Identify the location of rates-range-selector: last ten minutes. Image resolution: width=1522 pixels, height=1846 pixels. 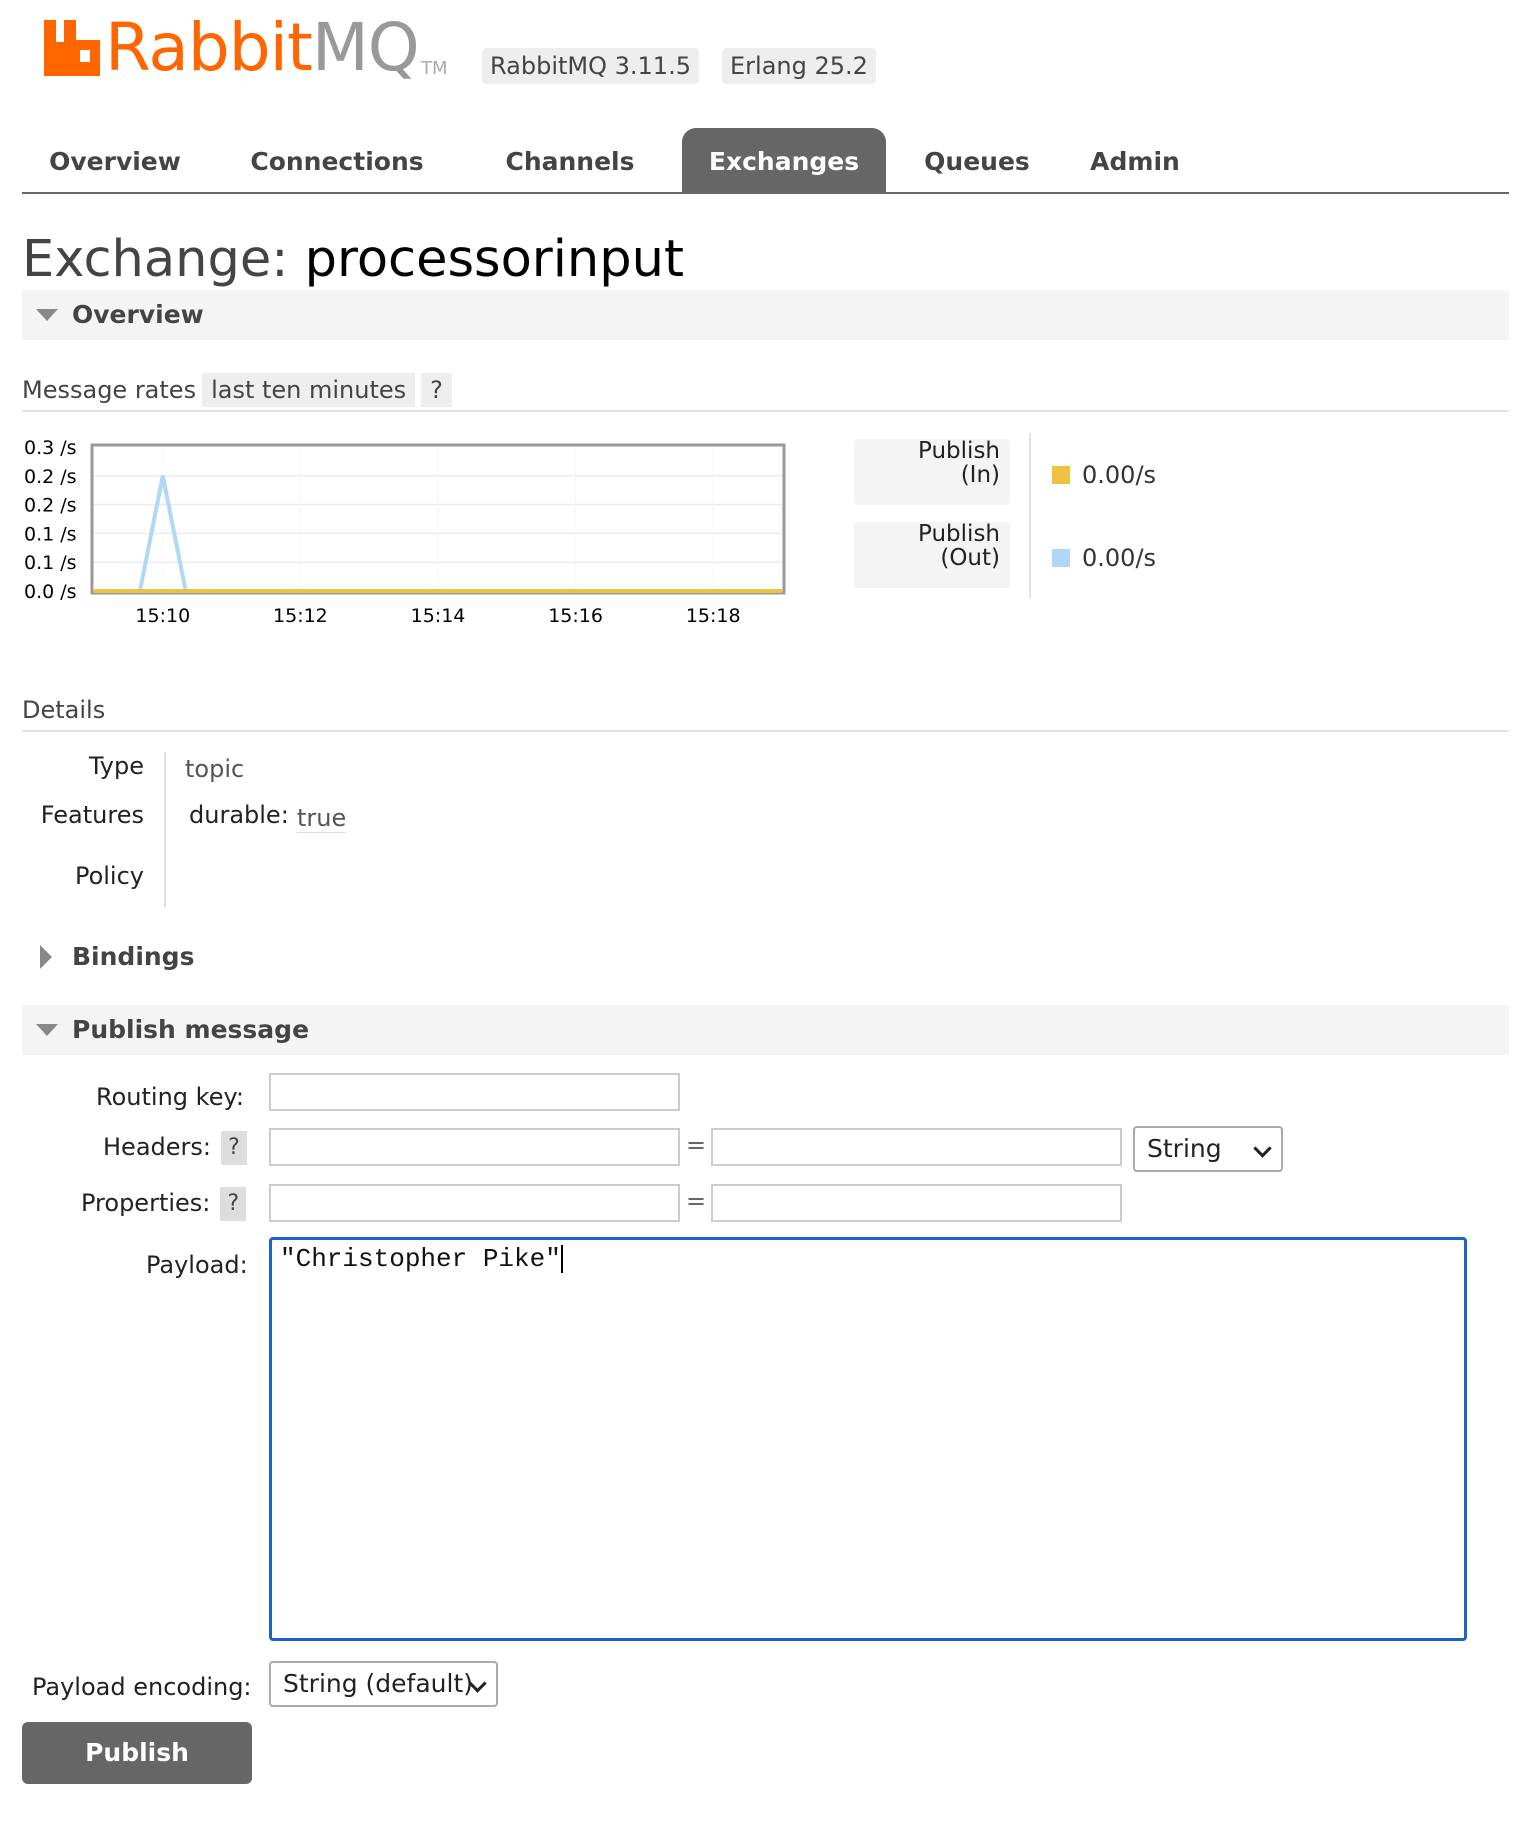
(309, 390).